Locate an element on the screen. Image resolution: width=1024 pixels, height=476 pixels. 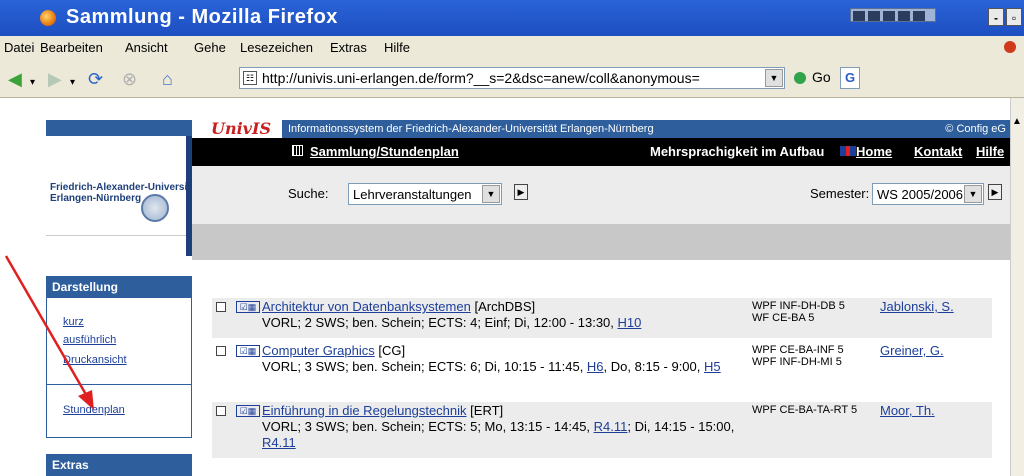
menu-lesezeichen: Lesezeichen is located at coordinates (276, 47).